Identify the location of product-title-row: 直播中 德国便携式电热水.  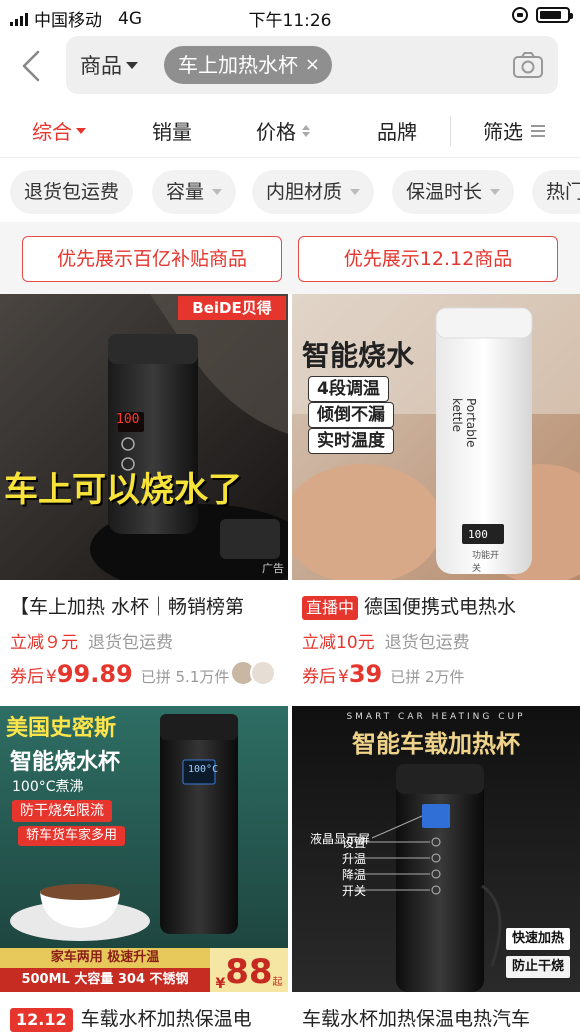
(438, 606).